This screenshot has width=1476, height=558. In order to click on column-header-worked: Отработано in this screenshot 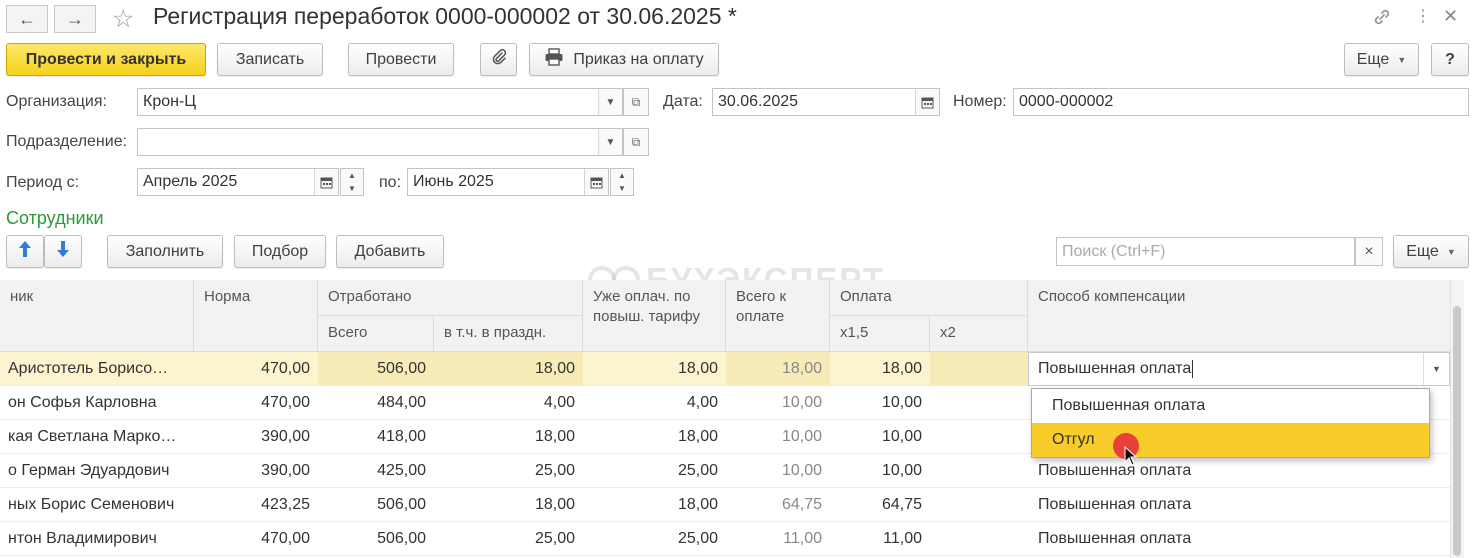, I will do `click(450, 298)`.